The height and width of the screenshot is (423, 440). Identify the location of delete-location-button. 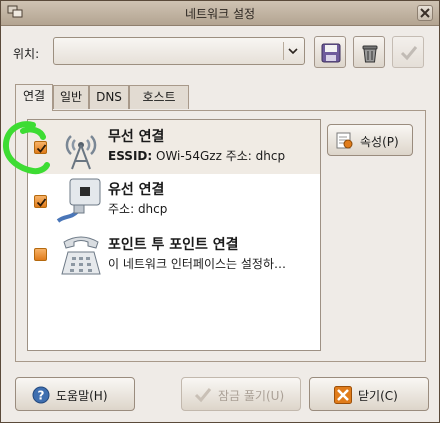
(369, 52).